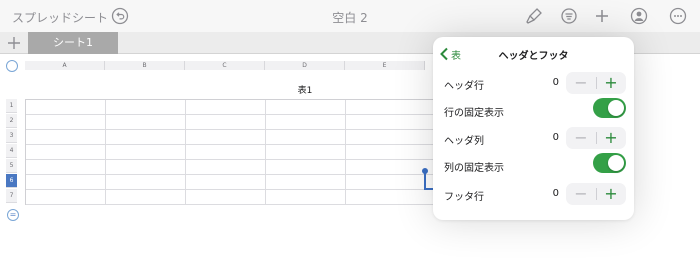  Describe the element at coordinates (533, 138) in the screenshot. I see `header-columns-row: ヘッダ列 0 − +` at that location.